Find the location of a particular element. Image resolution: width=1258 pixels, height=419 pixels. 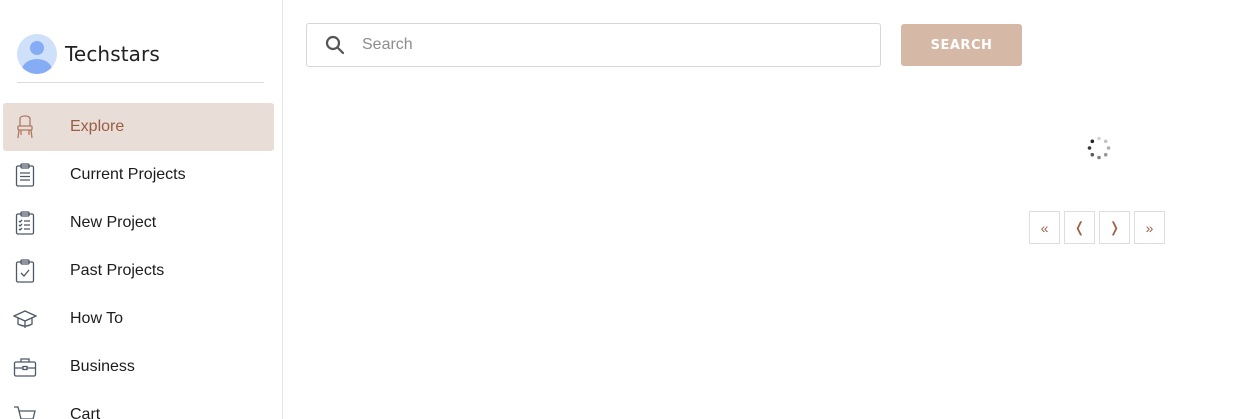

search-icon is located at coordinates (335, 45).